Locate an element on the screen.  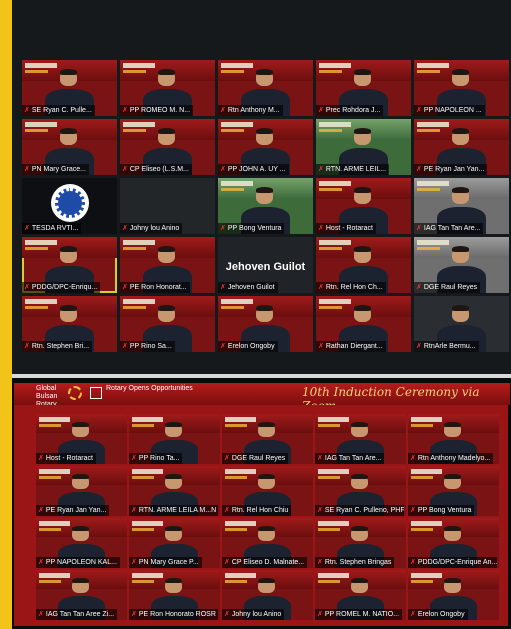
participant-display-name: Jehoven Guilot is located at coordinates (265, 267).